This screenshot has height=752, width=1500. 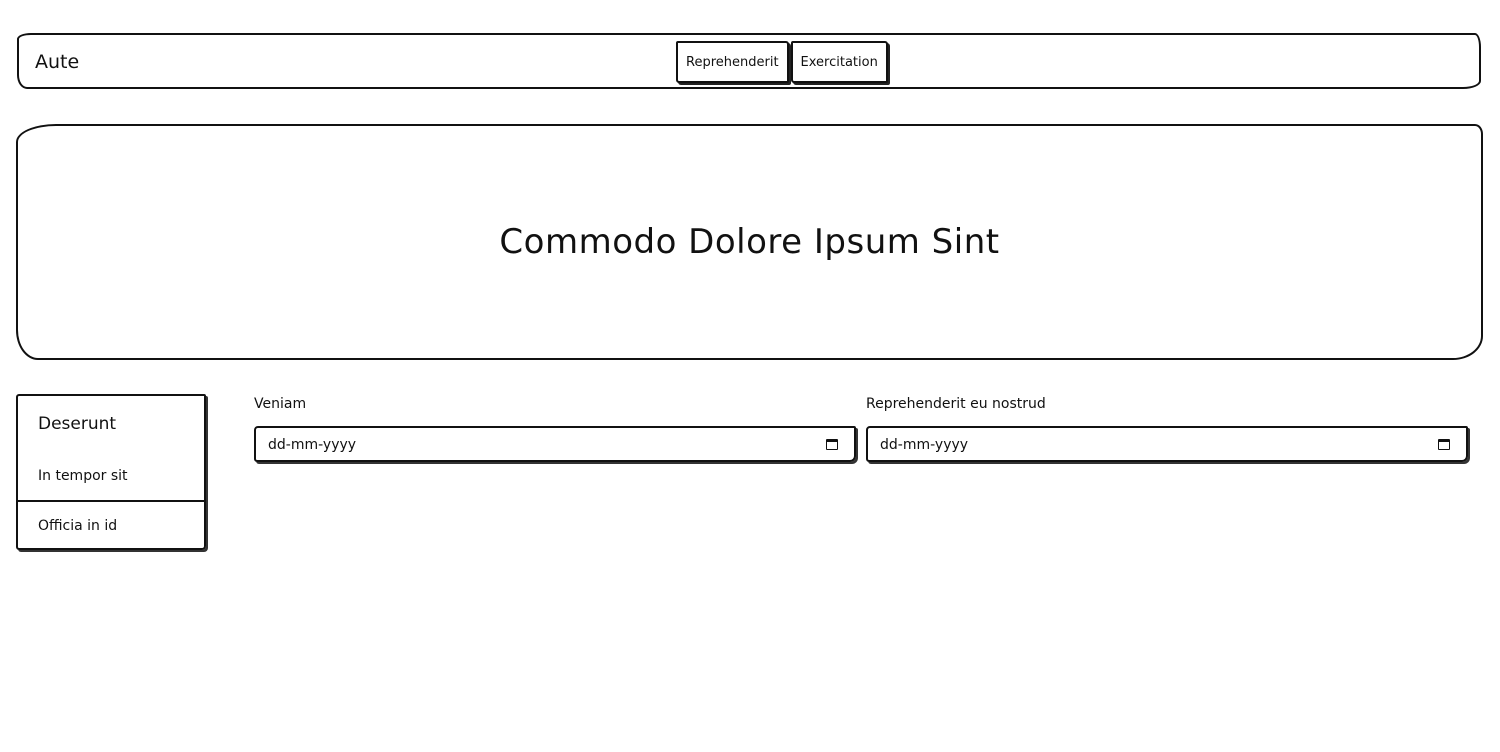 What do you see at coordinates (280, 404) in the screenshot?
I see `field-label-veniam: Veniam` at bounding box center [280, 404].